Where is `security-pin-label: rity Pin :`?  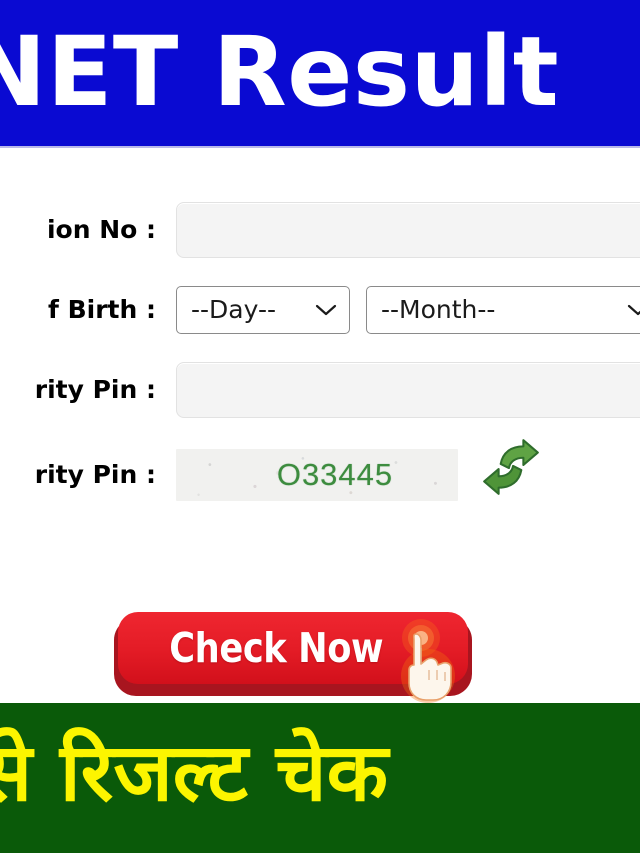 security-pin-label: rity Pin : is located at coordinates (81, 390).